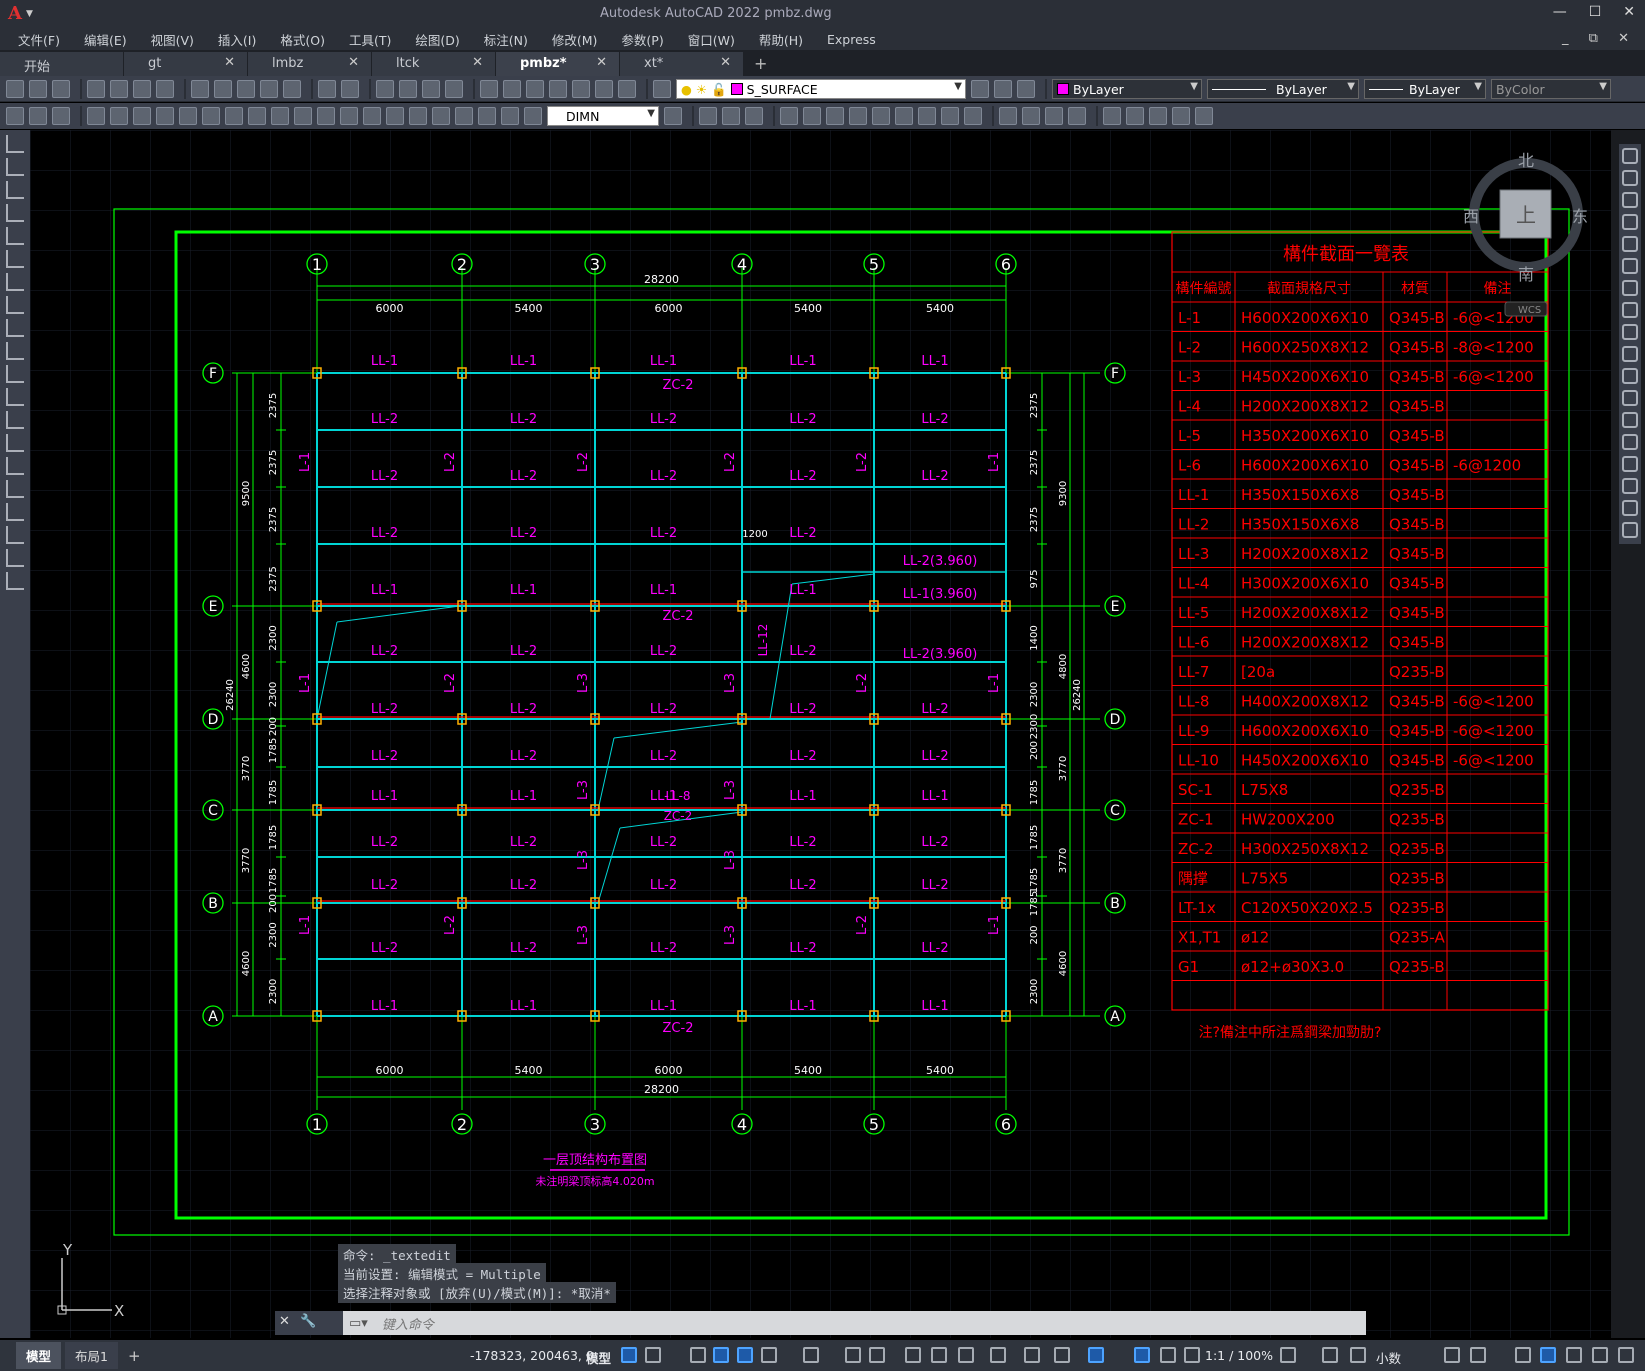 The width and height of the screenshot is (1645, 1371). I want to click on make-block-icon, so click(15, 420).